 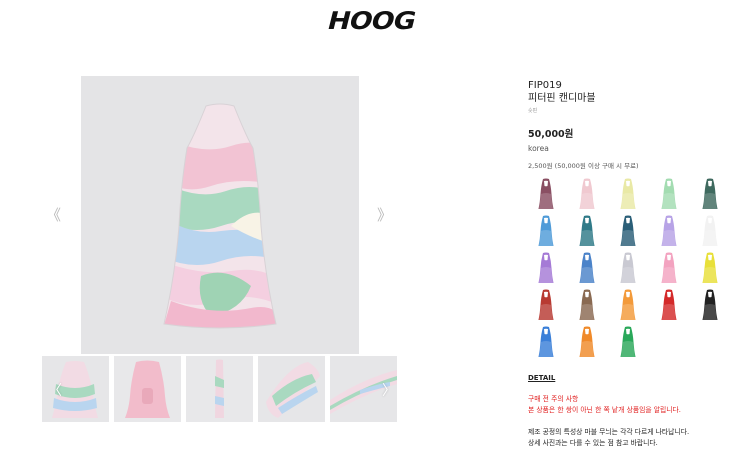 I want to click on product-code: FIP019, so click(x=545, y=85).